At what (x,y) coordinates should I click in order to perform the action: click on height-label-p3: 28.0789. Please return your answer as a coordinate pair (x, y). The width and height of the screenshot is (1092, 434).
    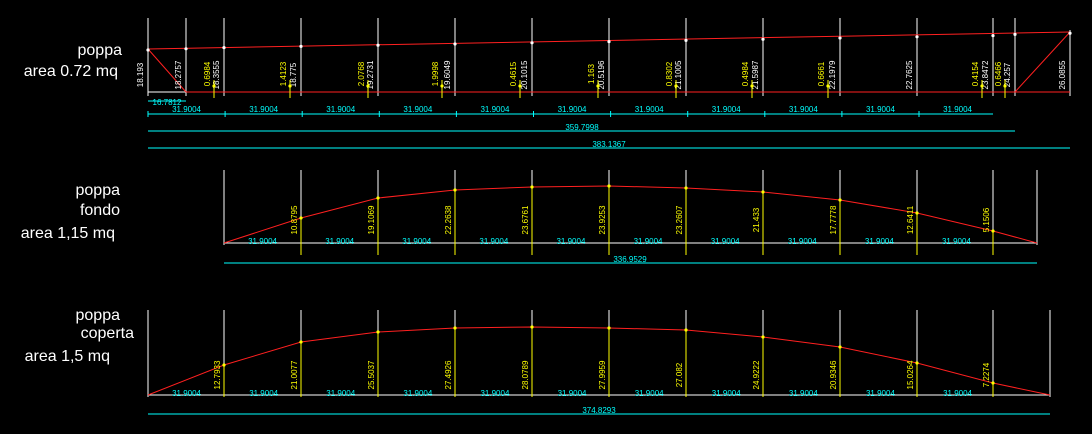
    Looking at the image, I should click on (525, 374).